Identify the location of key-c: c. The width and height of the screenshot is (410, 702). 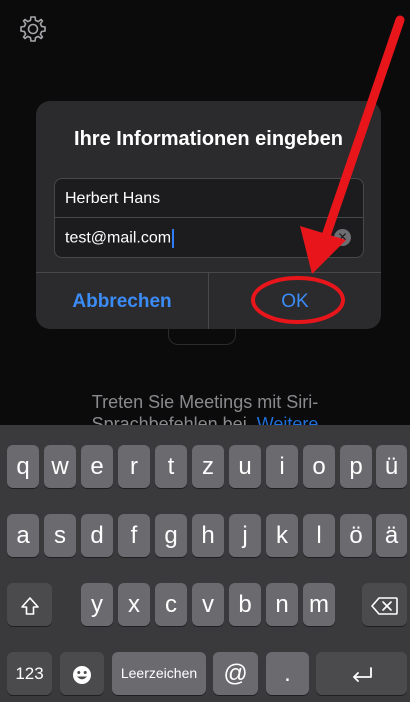
(171, 604).